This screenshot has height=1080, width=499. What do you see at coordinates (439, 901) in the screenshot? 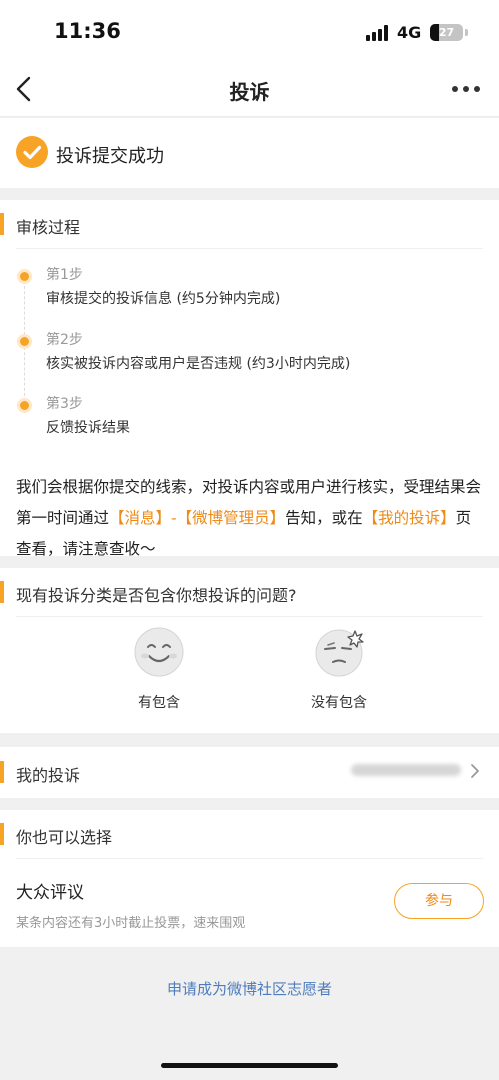
I see `join-button: 参与` at bounding box center [439, 901].